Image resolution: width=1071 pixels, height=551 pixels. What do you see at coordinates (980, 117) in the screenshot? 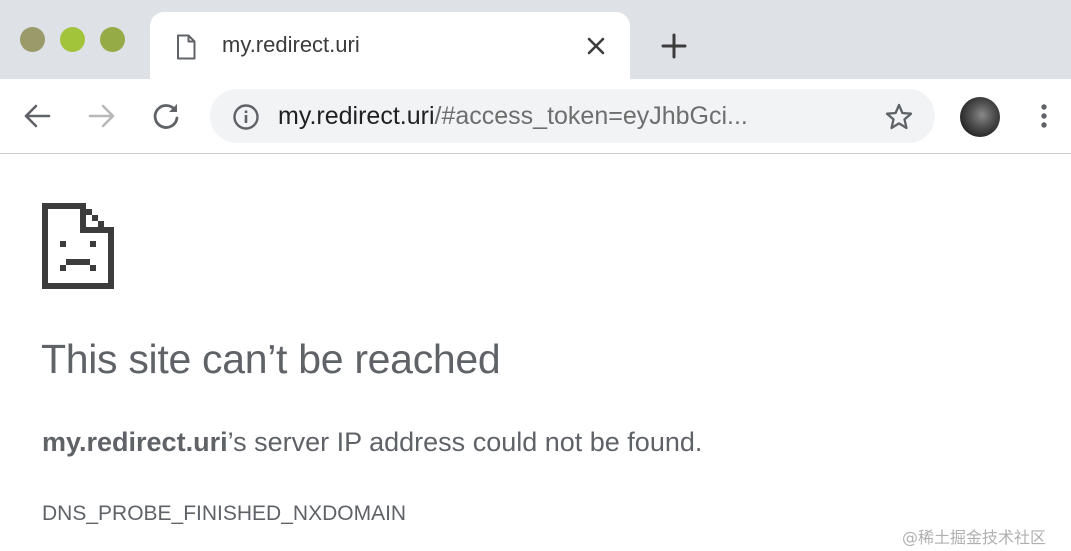
I see `profile-avatar` at bounding box center [980, 117].